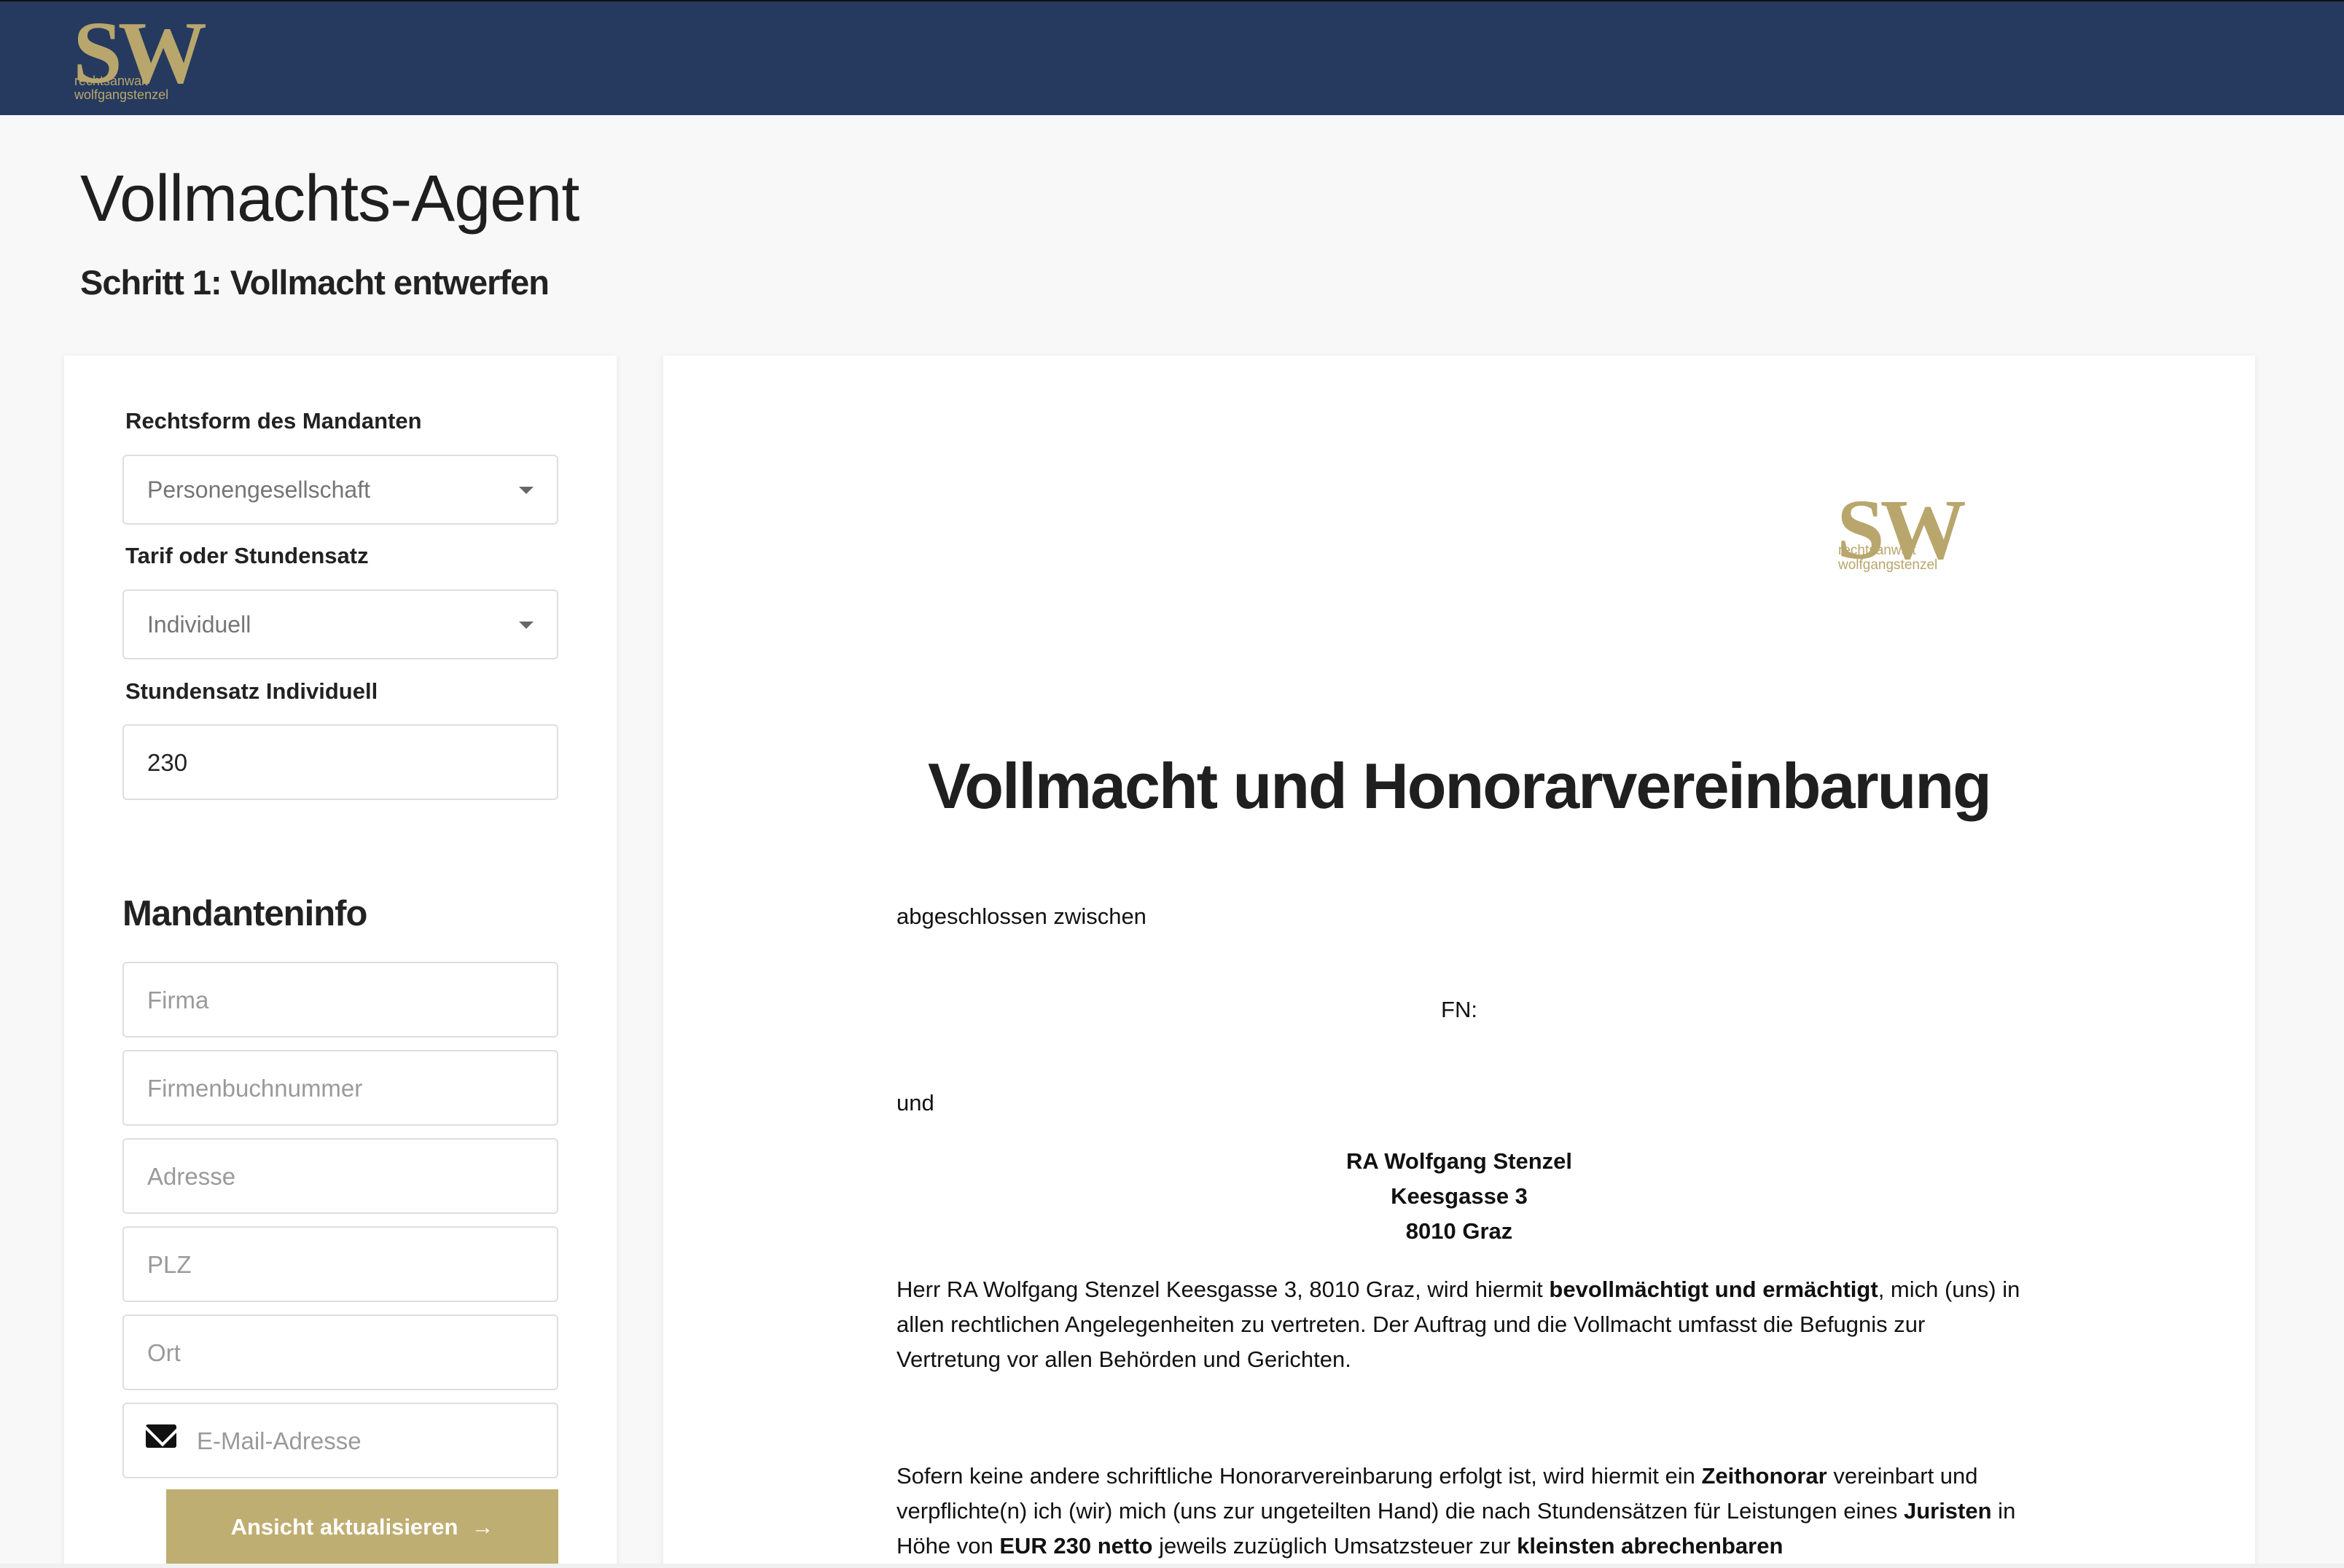 This screenshot has height=1568, width=2344. I want to click on postcode-field, so click(340, 1264).